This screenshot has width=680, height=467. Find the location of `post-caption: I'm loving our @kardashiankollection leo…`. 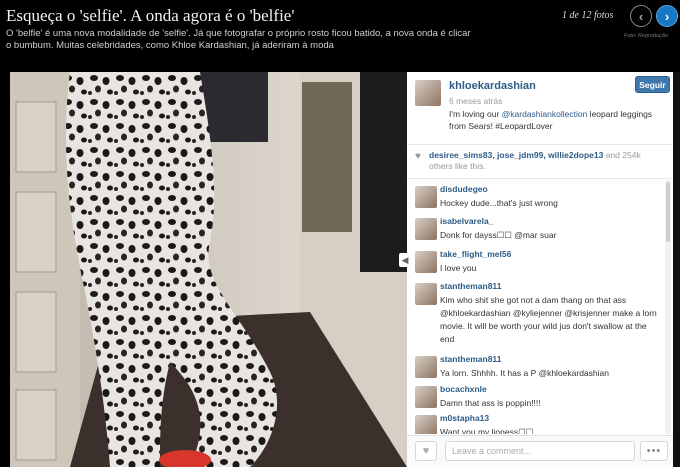

post-caption: I'm loving our @kardashiankollection leo… is located at coordinates (554, 120).